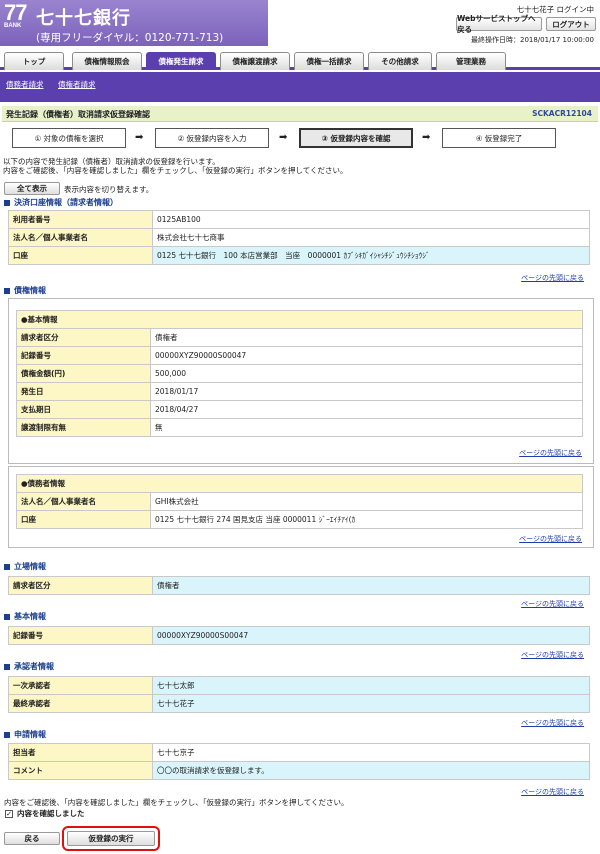 This screenshot has width=600, height=854. What do you see at coordinates (69, 138) in the screenshot?
I see `step-1: ① 対象の債権を選択` at bounding box center [69, 138].